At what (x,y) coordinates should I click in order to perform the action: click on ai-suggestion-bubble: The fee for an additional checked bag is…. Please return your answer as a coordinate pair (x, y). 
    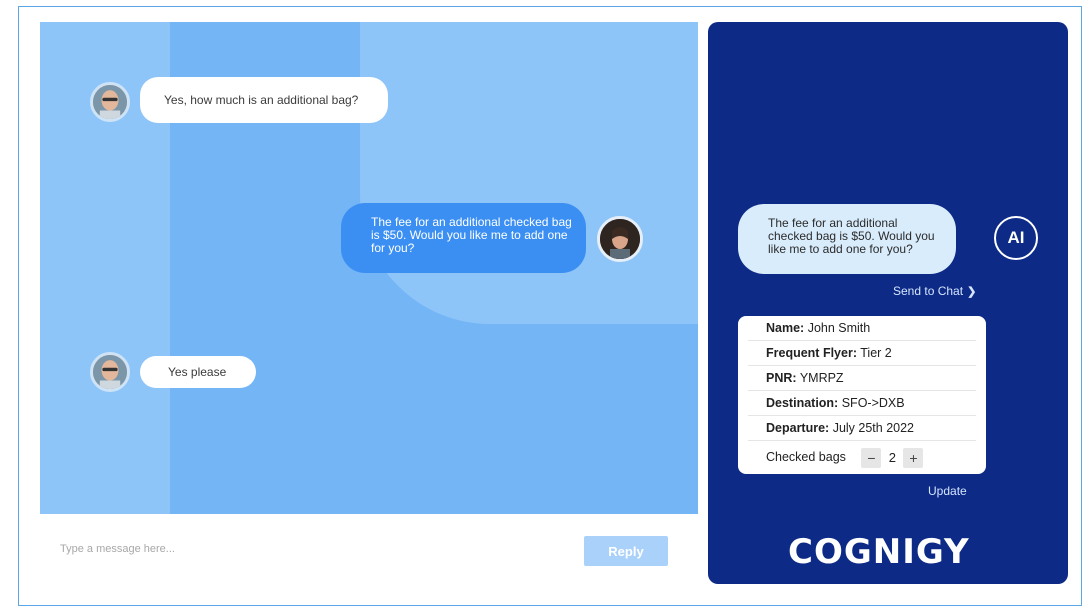
    Looking at the image, I should click on (847, 239).